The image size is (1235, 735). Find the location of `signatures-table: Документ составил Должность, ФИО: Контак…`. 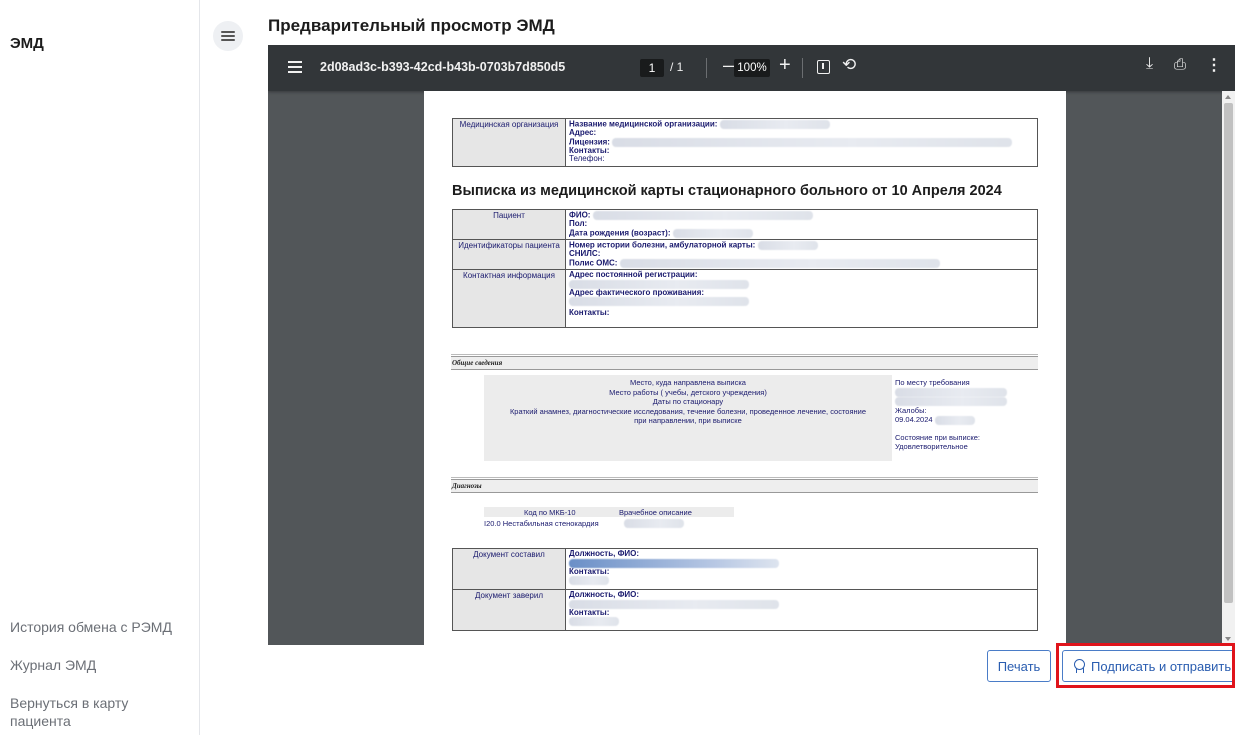

signatures-table: Документ составил Должность, ФИО: Контак… is located at coordinates (745, 589).